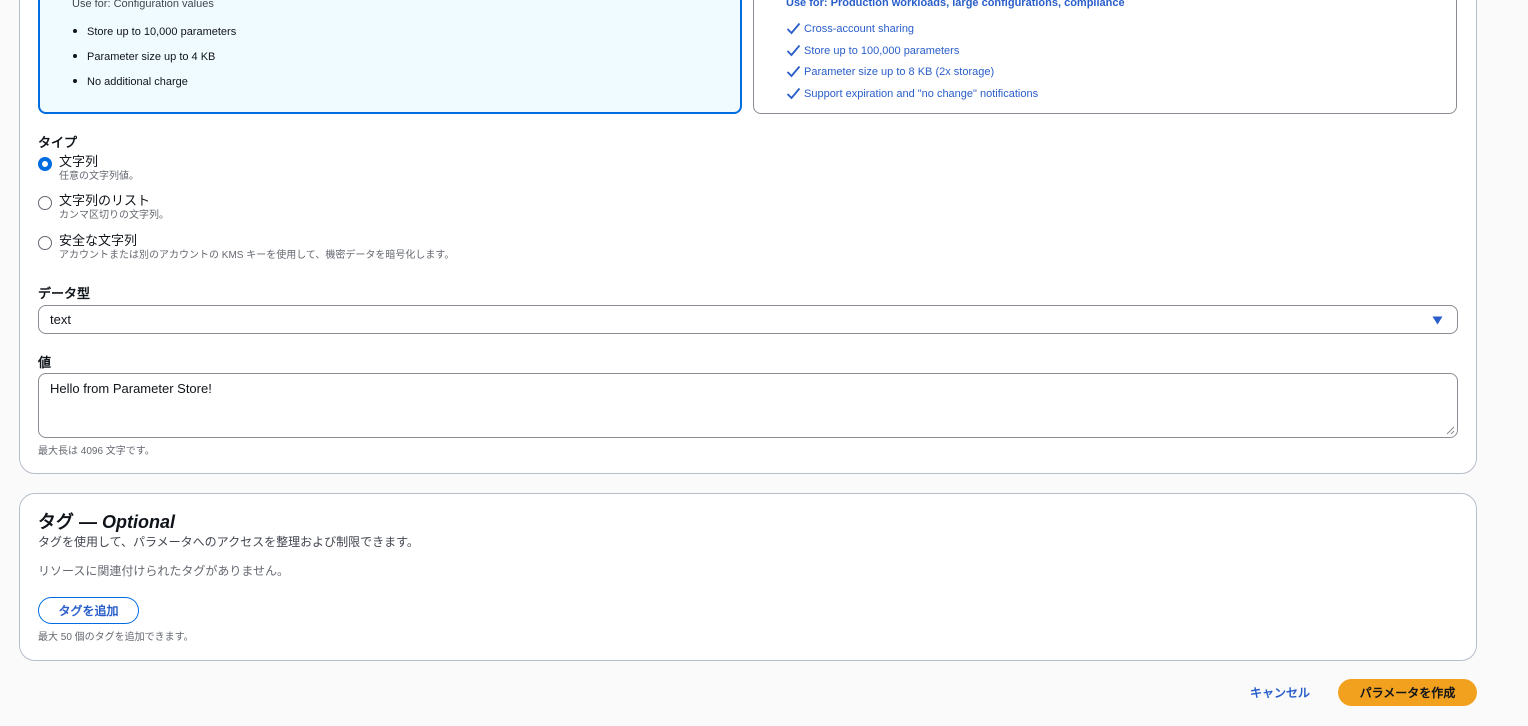 The width and height of the screenshot is (1528, 726). I want to click on radio-string: 文字列 任意の文字列値。, so click(88, 169).